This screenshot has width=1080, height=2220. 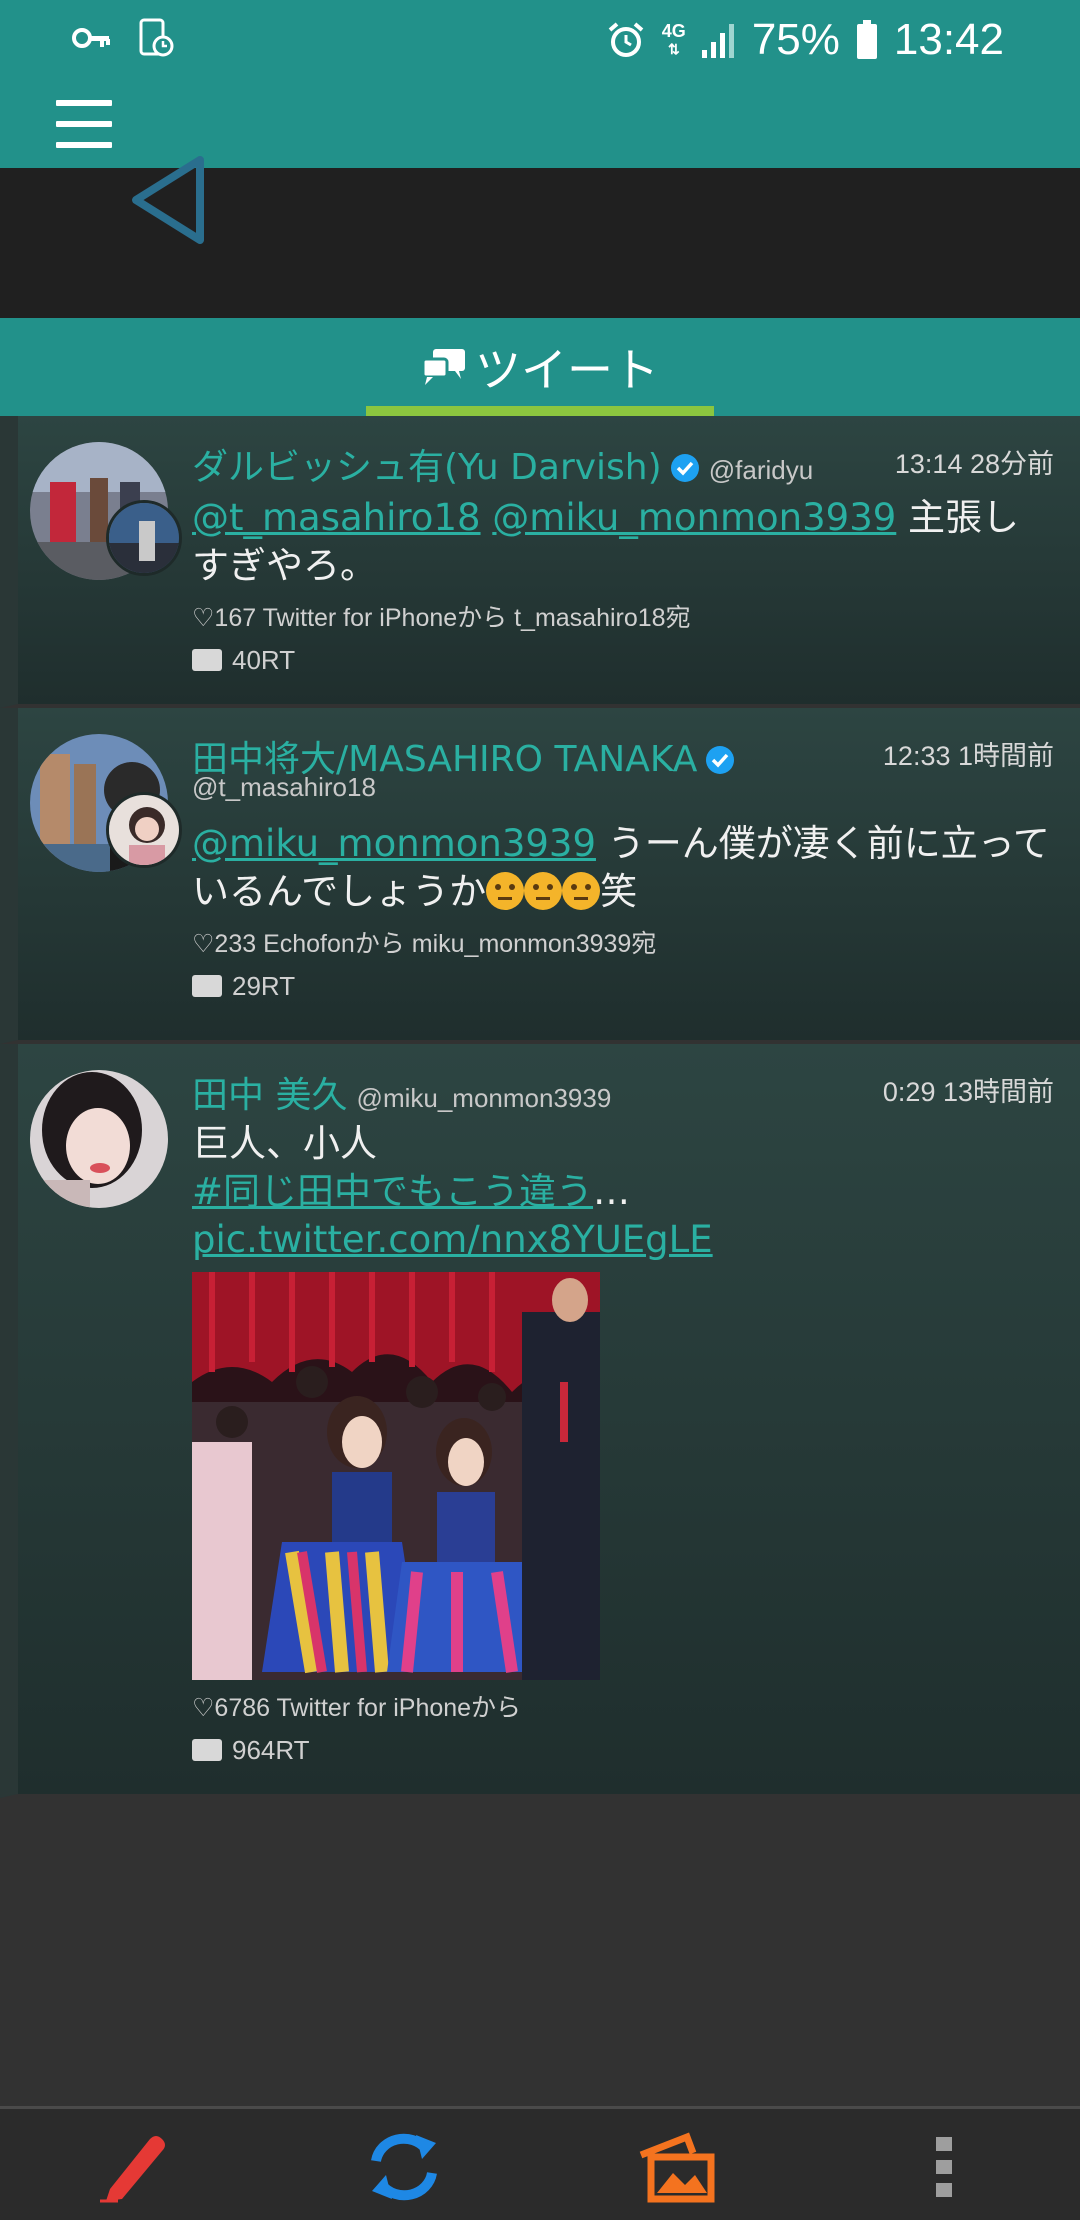 I want to click on tab-tweets: ツイート, so click(x=540, y=367).